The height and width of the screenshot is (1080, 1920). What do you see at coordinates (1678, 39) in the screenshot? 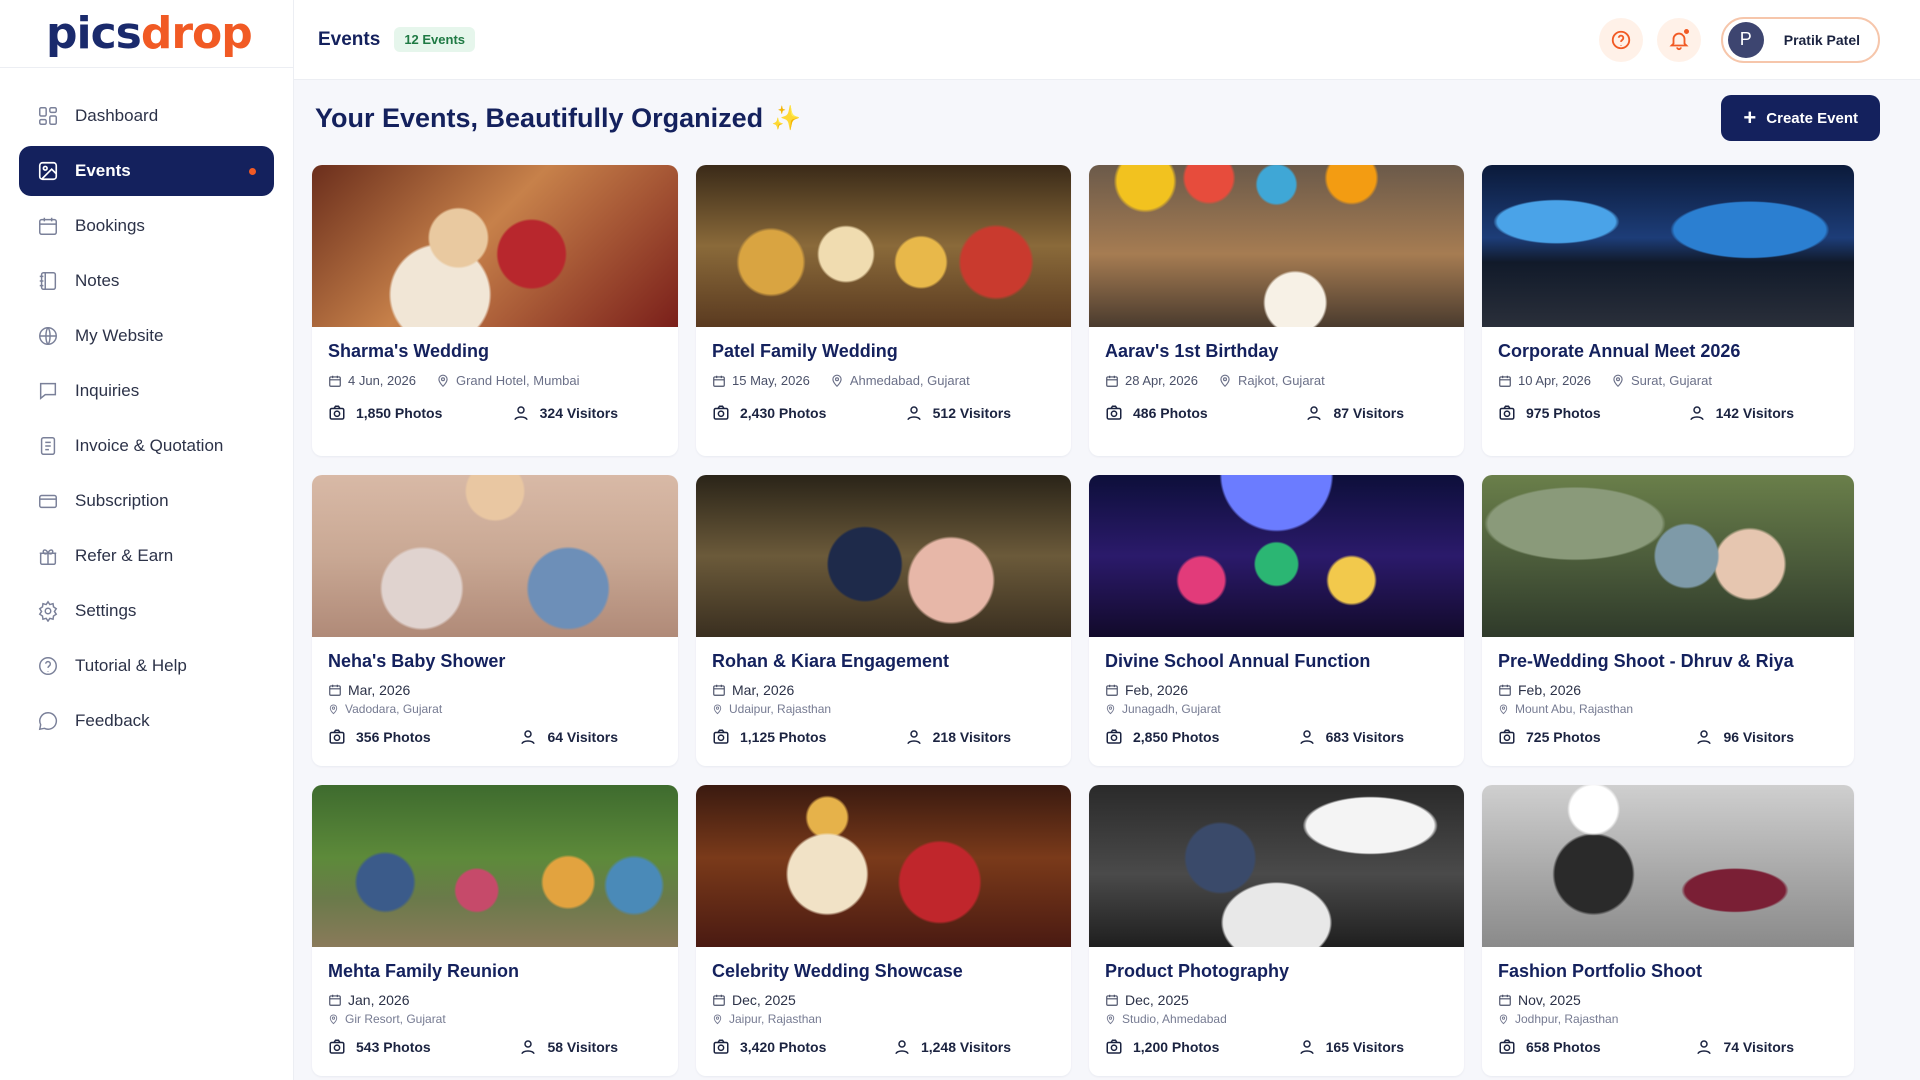
I see `notifications-button` at bounding box center [1678, 39].